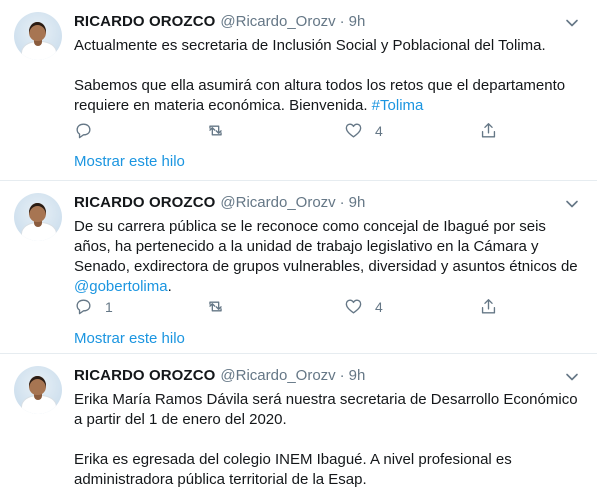 This screenshot has height=497, width=597. Describe the element at coordinates (109, 306) in the screenshot. I see `reply-count: 1` at that location.